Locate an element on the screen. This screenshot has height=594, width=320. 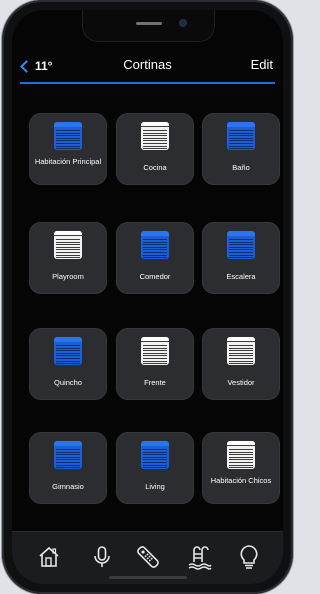
curtain-tile: Cocina is located at coordinates (155, 149).